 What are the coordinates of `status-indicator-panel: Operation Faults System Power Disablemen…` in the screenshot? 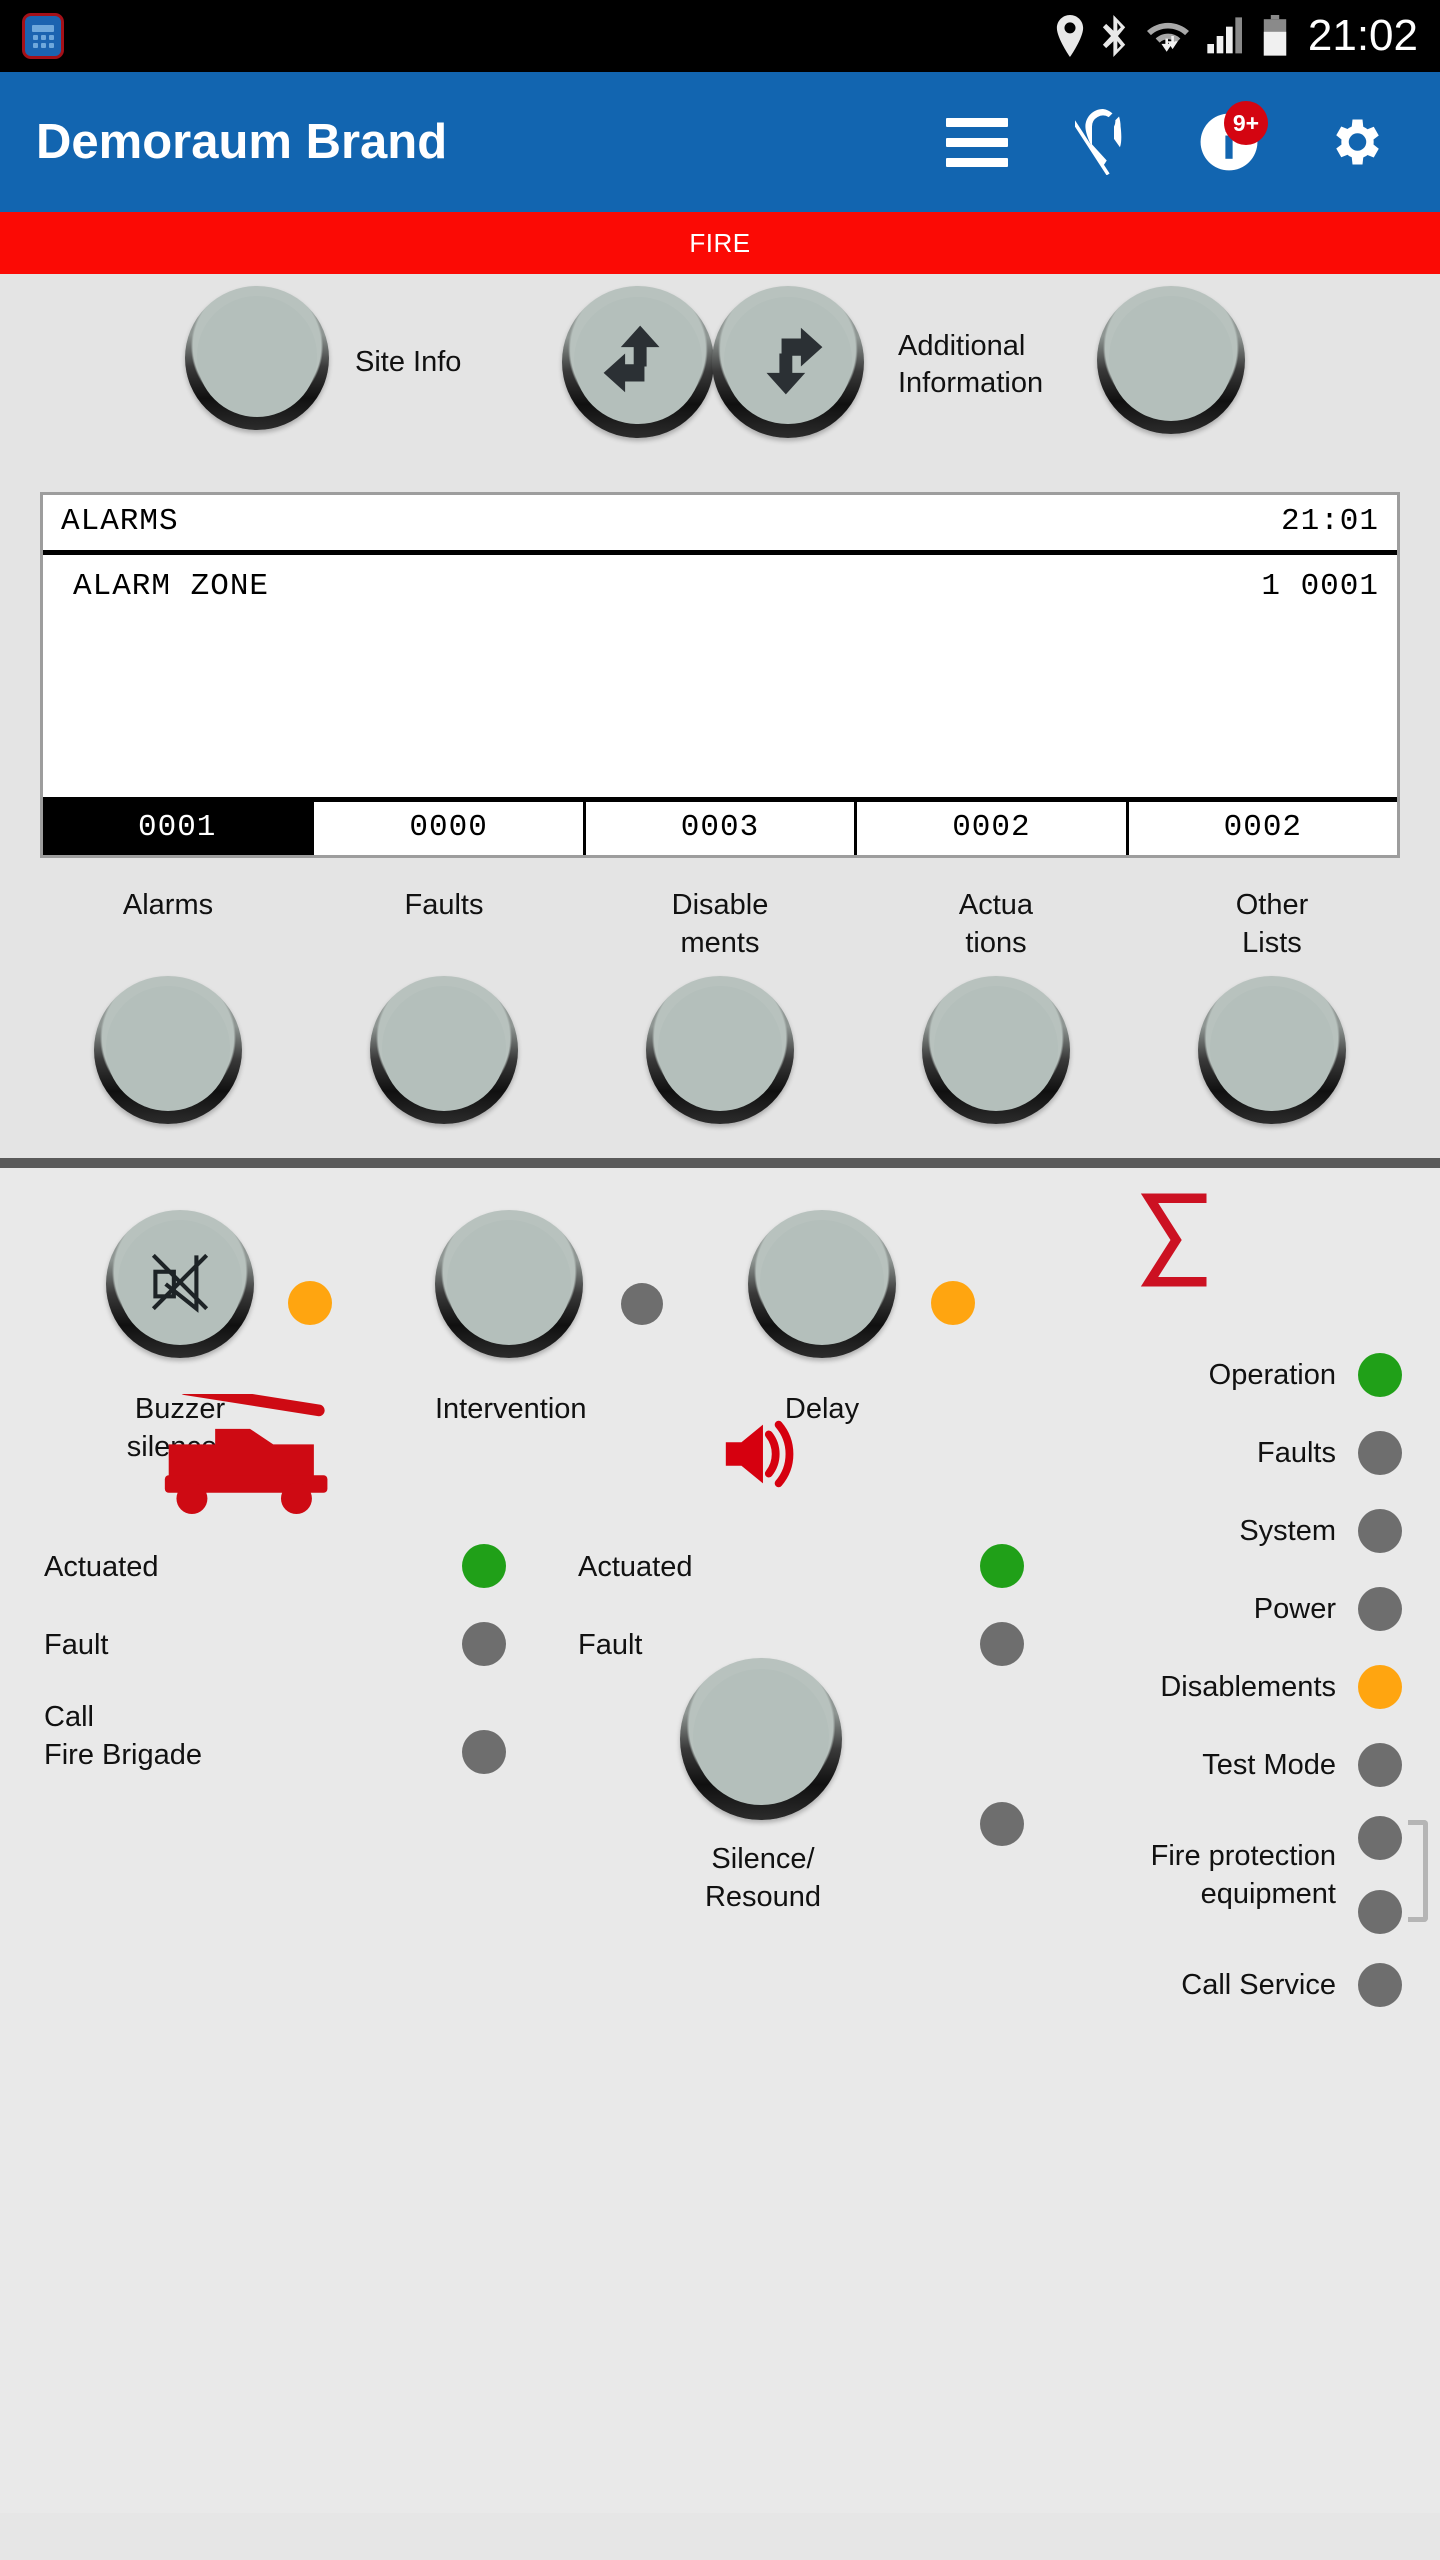 It's located at (1214, 1680).